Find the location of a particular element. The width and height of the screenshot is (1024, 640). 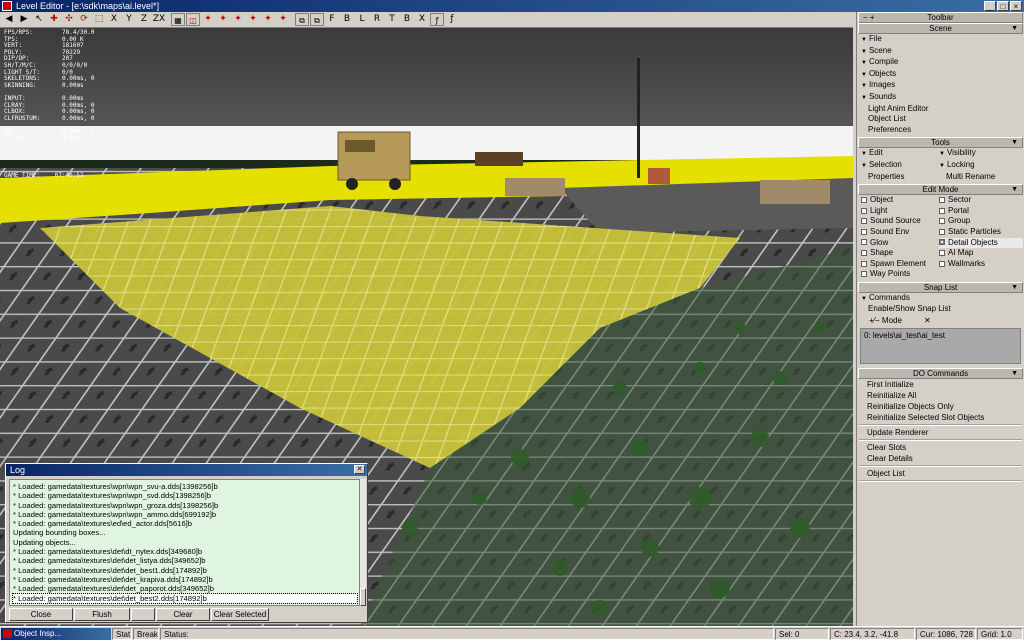

pointer-icon: ↖ is located at coordinates (39, 19).